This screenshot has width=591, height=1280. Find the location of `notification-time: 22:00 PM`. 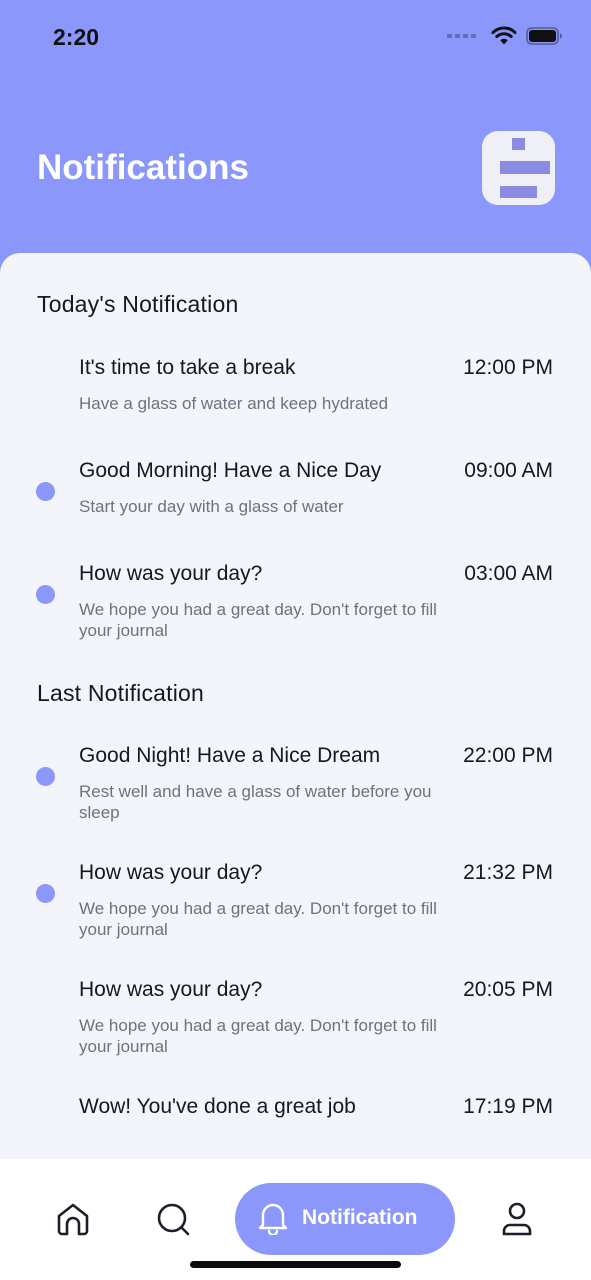

notification-time: 22:00 PM is located at coordinates (508, 755).